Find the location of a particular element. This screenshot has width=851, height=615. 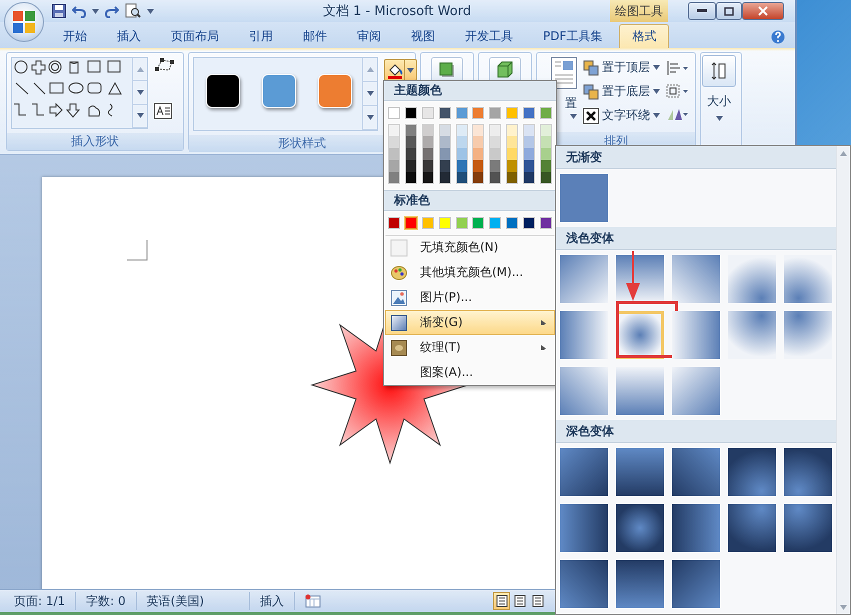

ribbon-tab: 开始 is located at coordinates (75, 36).